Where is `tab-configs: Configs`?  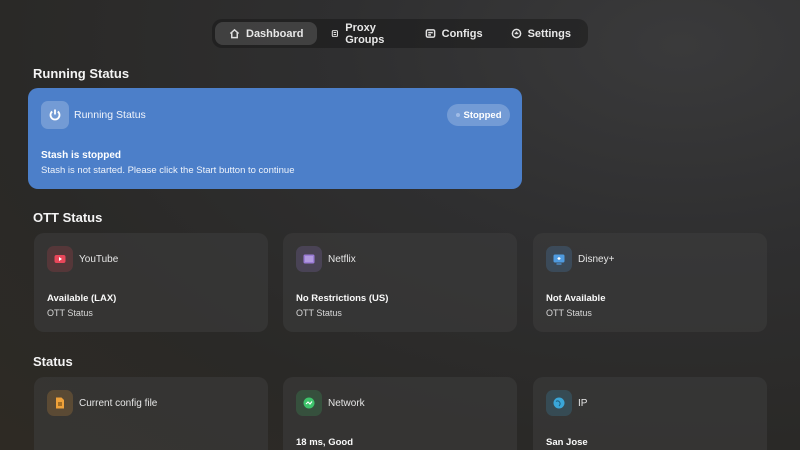
tab-configs: Configs is located at coordinates (454, 33).